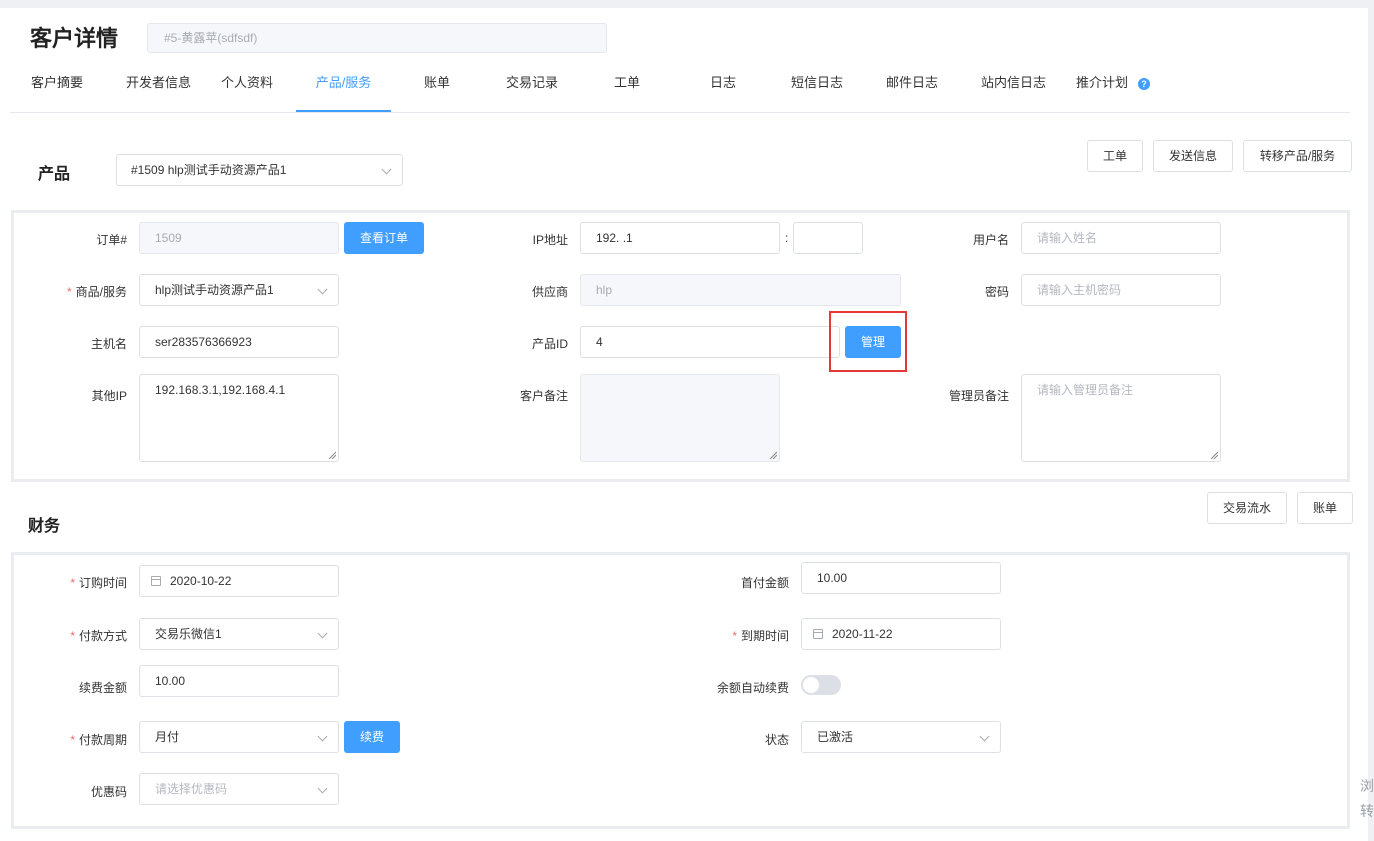  Describe the element at coordinates (868, 341) in the screenshot. I see `highlight-box` at that location.